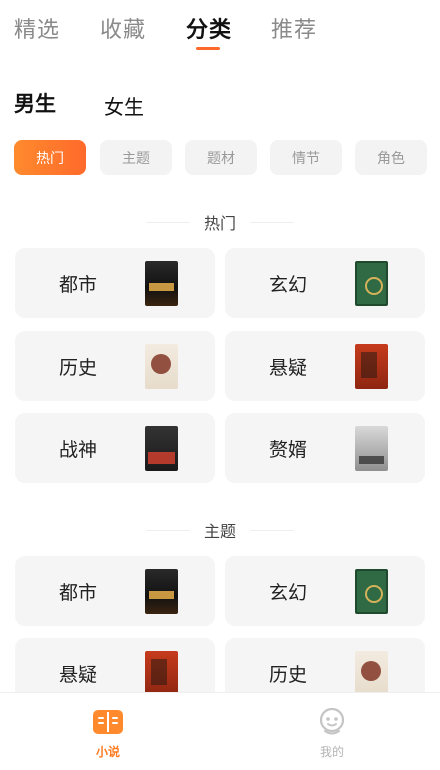 This screenshot has width=440, height=770. Describe the element at coordinates (209, 28) in the screenshot. I see `tab-categories: 分类` at that location.